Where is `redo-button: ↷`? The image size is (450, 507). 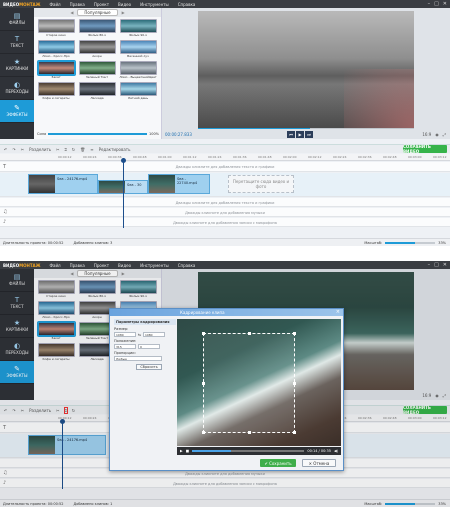 redo-button: ↷ is located at coordinates (13, 410).